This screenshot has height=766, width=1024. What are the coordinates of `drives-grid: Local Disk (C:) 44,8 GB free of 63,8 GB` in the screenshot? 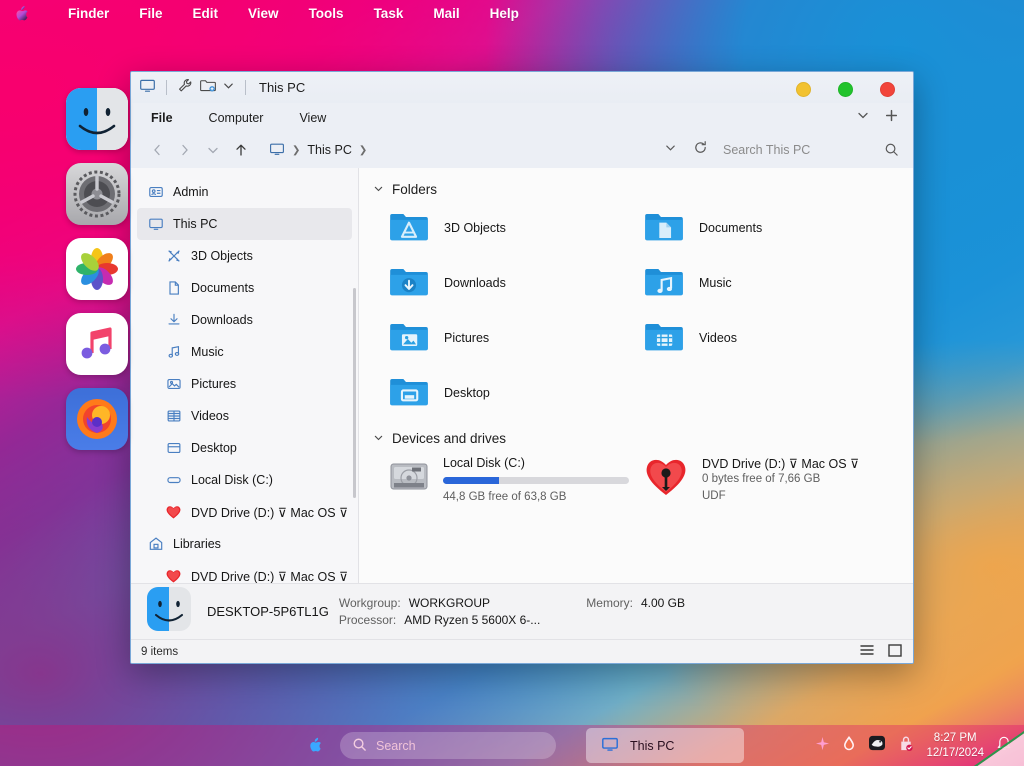 It's located at (635, 480).